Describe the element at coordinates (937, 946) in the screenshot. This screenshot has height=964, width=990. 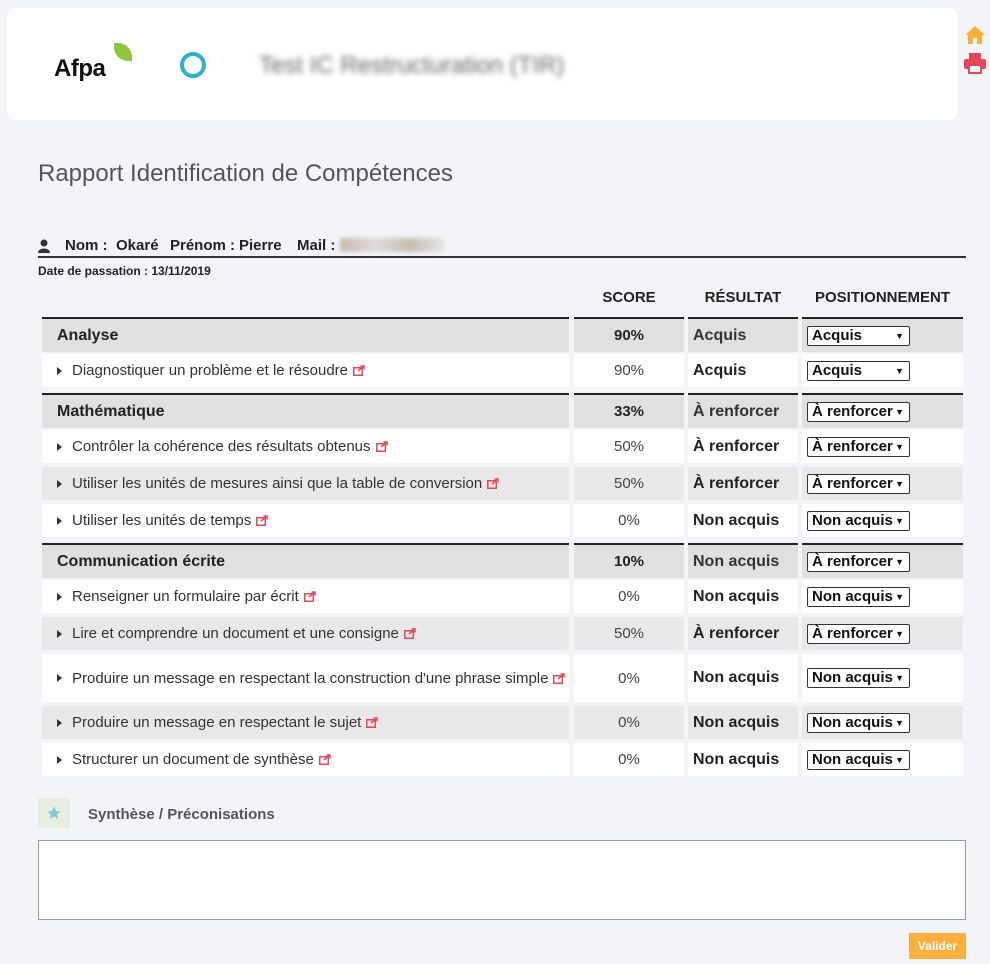
I see `valider-button: Valider` at that location.